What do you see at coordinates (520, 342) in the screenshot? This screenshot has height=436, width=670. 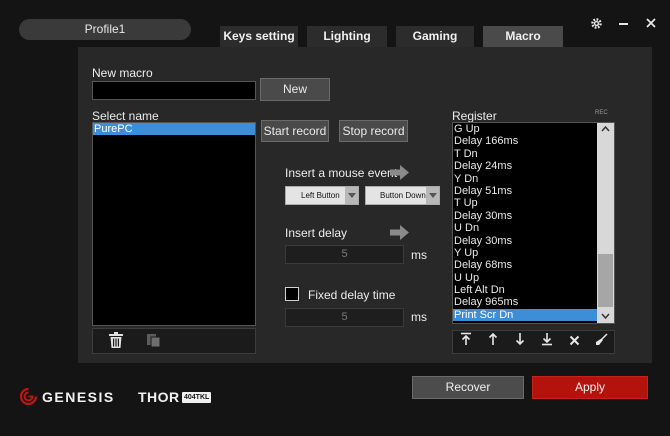 I see `move-down-icon` at bounding box center [520, 342].